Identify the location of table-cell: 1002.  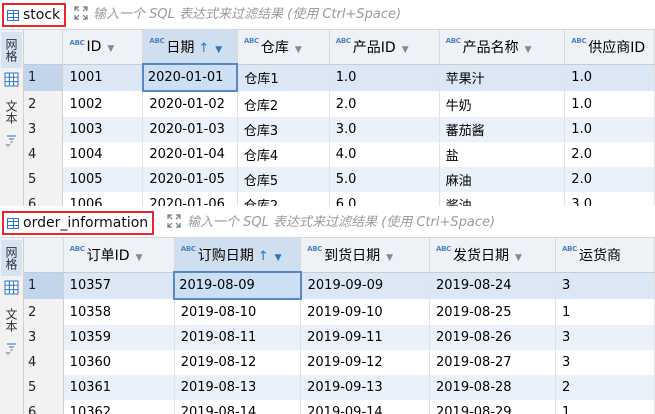
(103, 104).